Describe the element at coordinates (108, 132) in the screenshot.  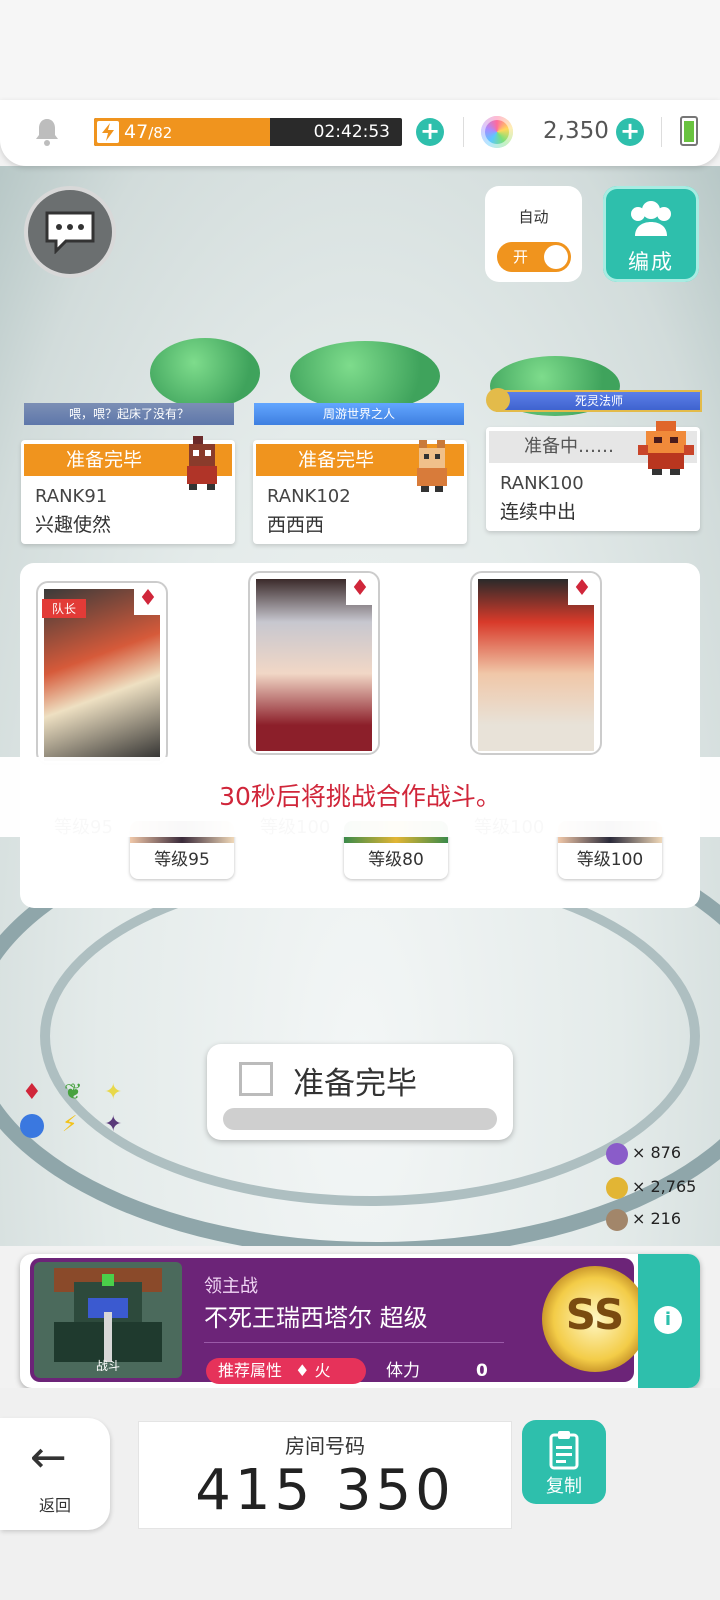
I see `lightning-icon` at that location.